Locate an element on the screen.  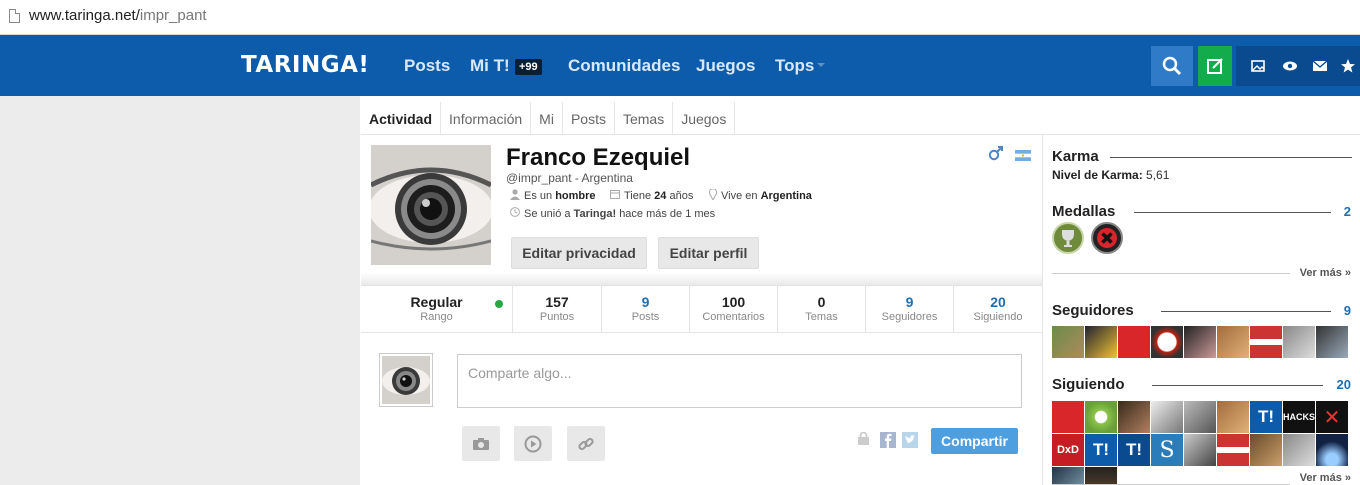
stat-posts: 9 Posts is located at coordinates (646, 309).